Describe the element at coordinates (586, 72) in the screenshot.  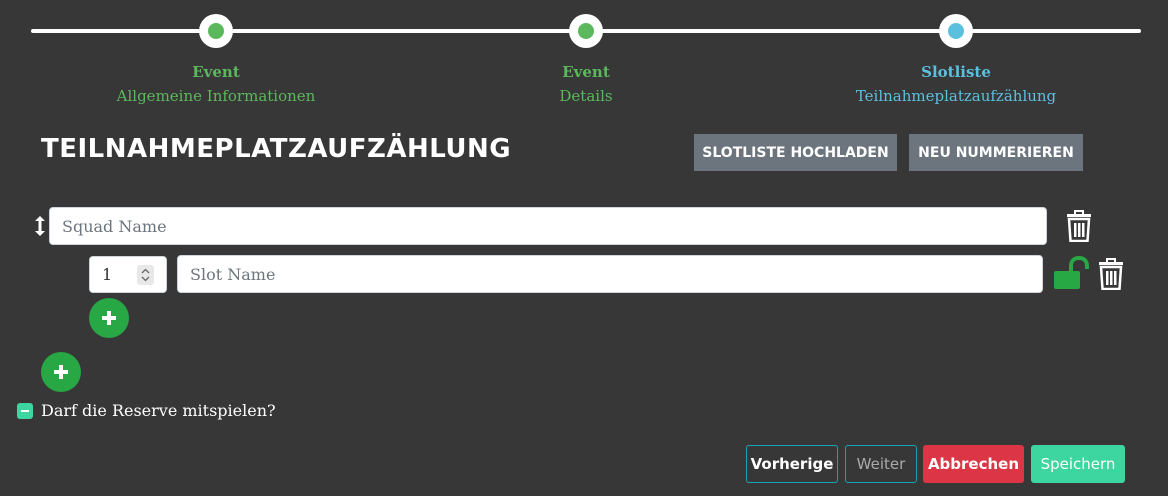
I see `step-2-title: Event` at that location.